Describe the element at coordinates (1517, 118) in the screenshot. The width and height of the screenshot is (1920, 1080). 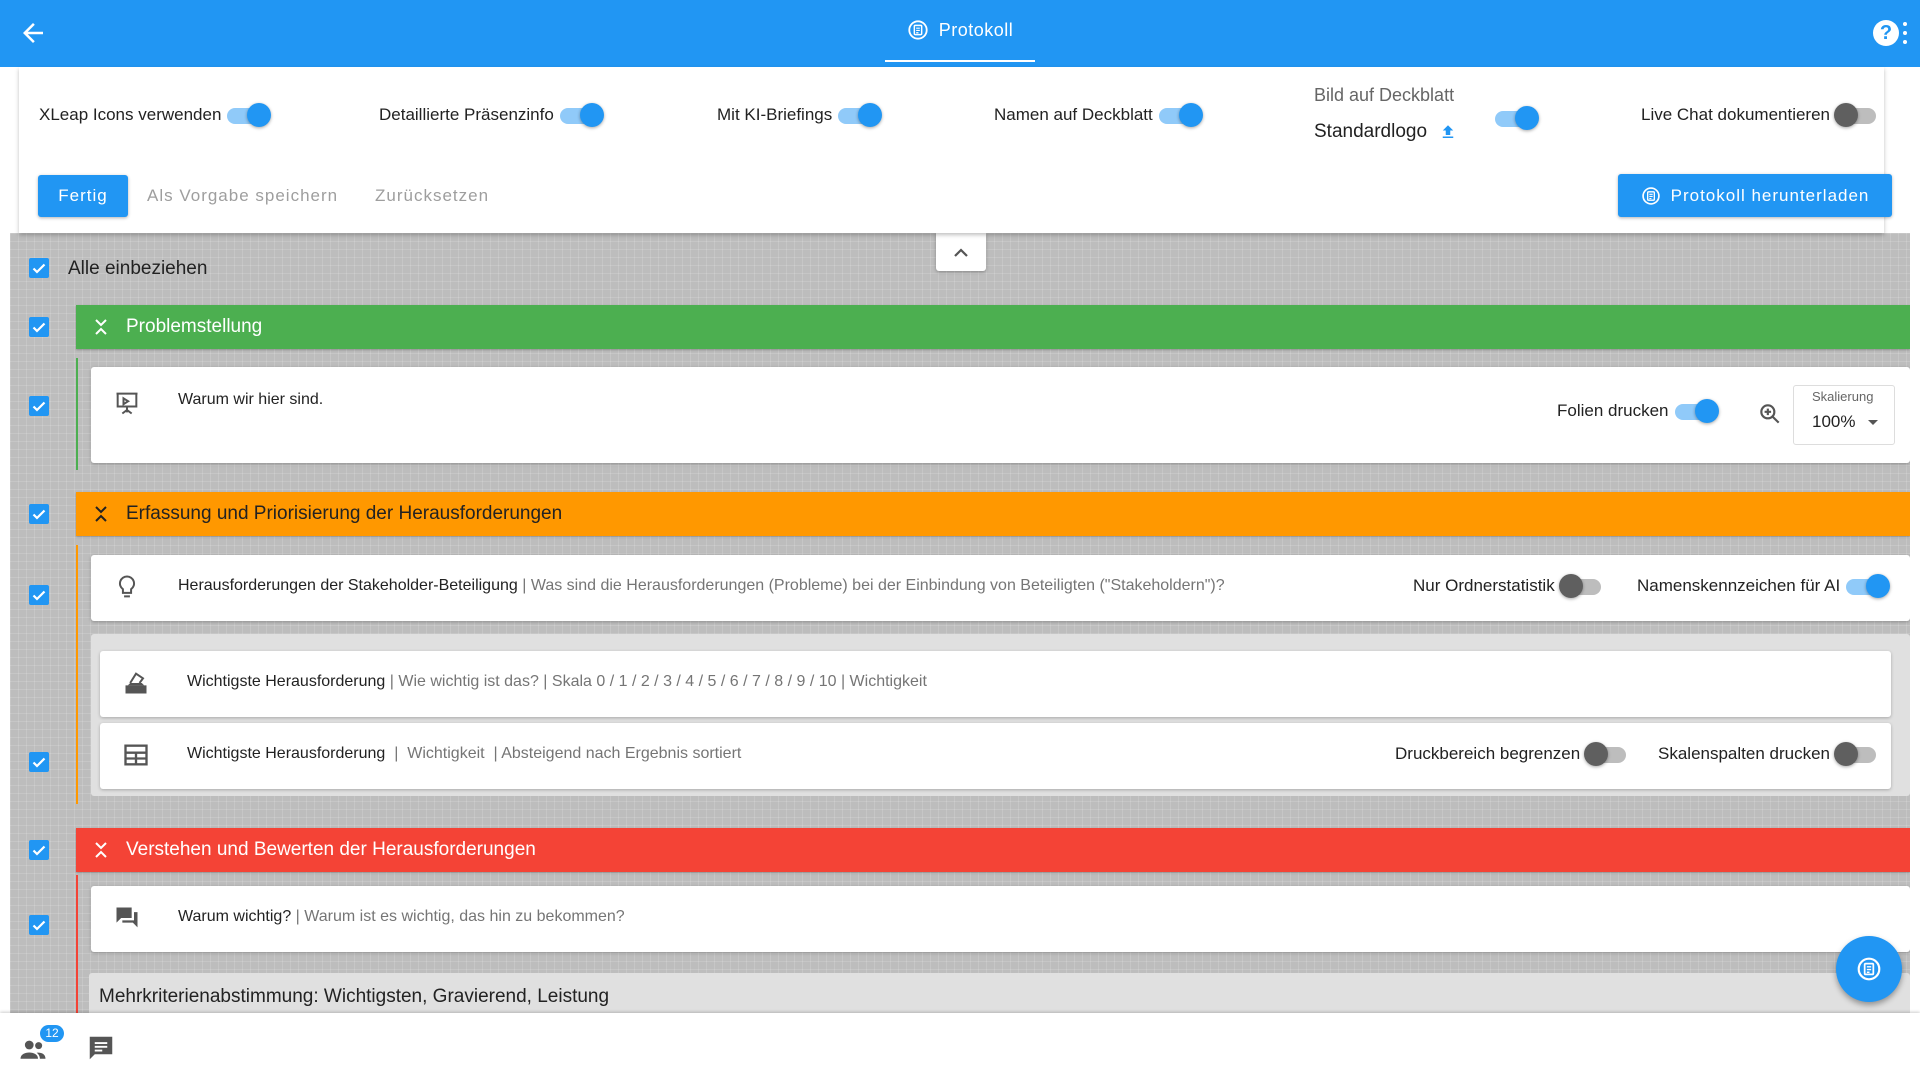
I see `cover-image-toggle` at that location.